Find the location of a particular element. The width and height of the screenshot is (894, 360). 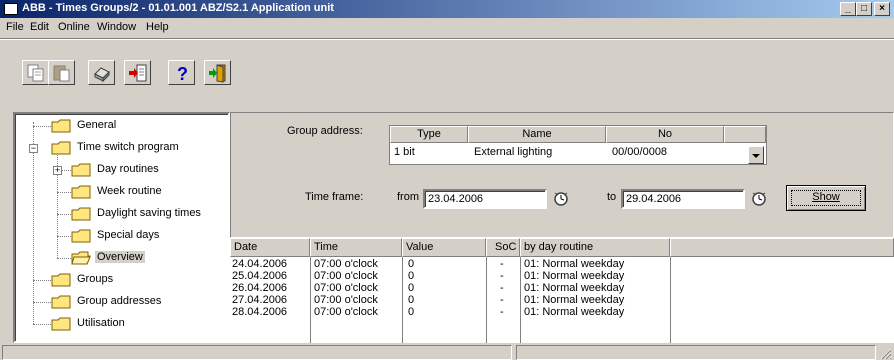

help-button: ? is located at coordinates (181, 72).